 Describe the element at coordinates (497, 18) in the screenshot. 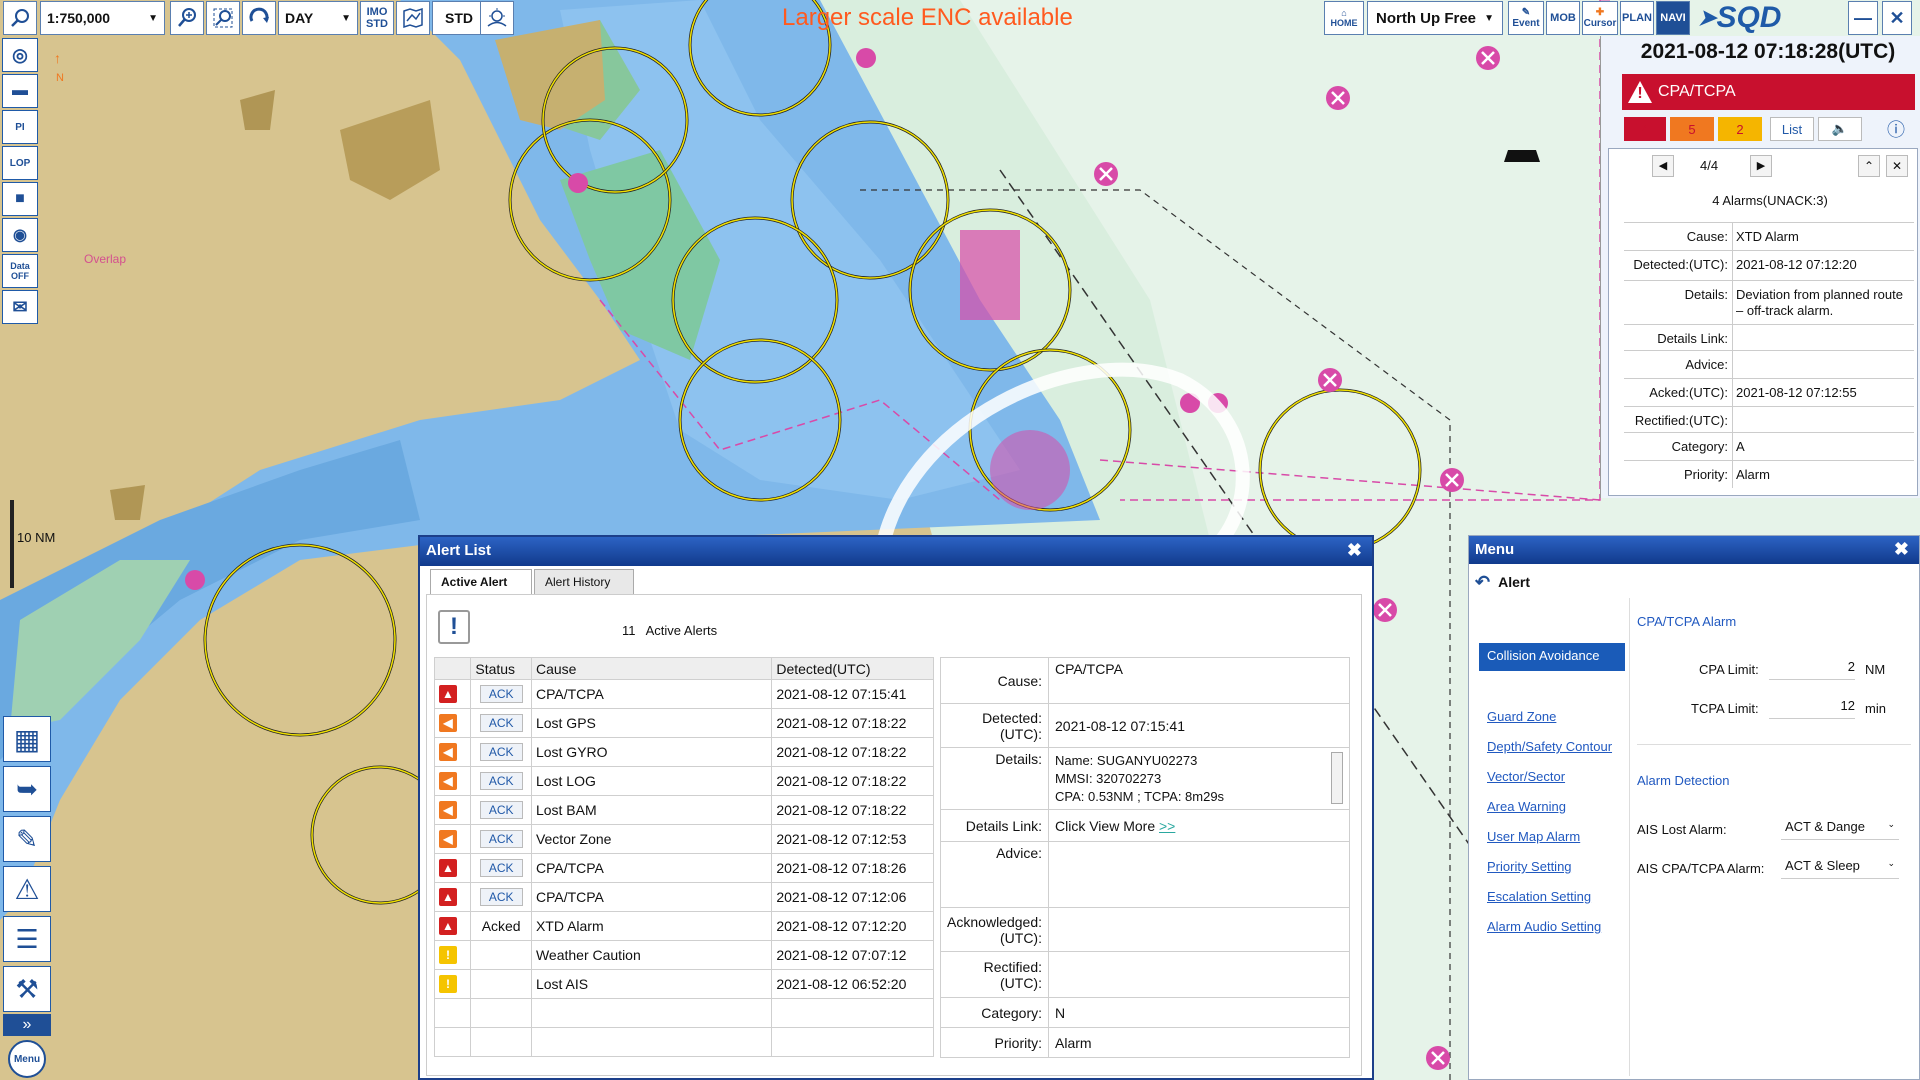

I see `weather-icon` at that location.